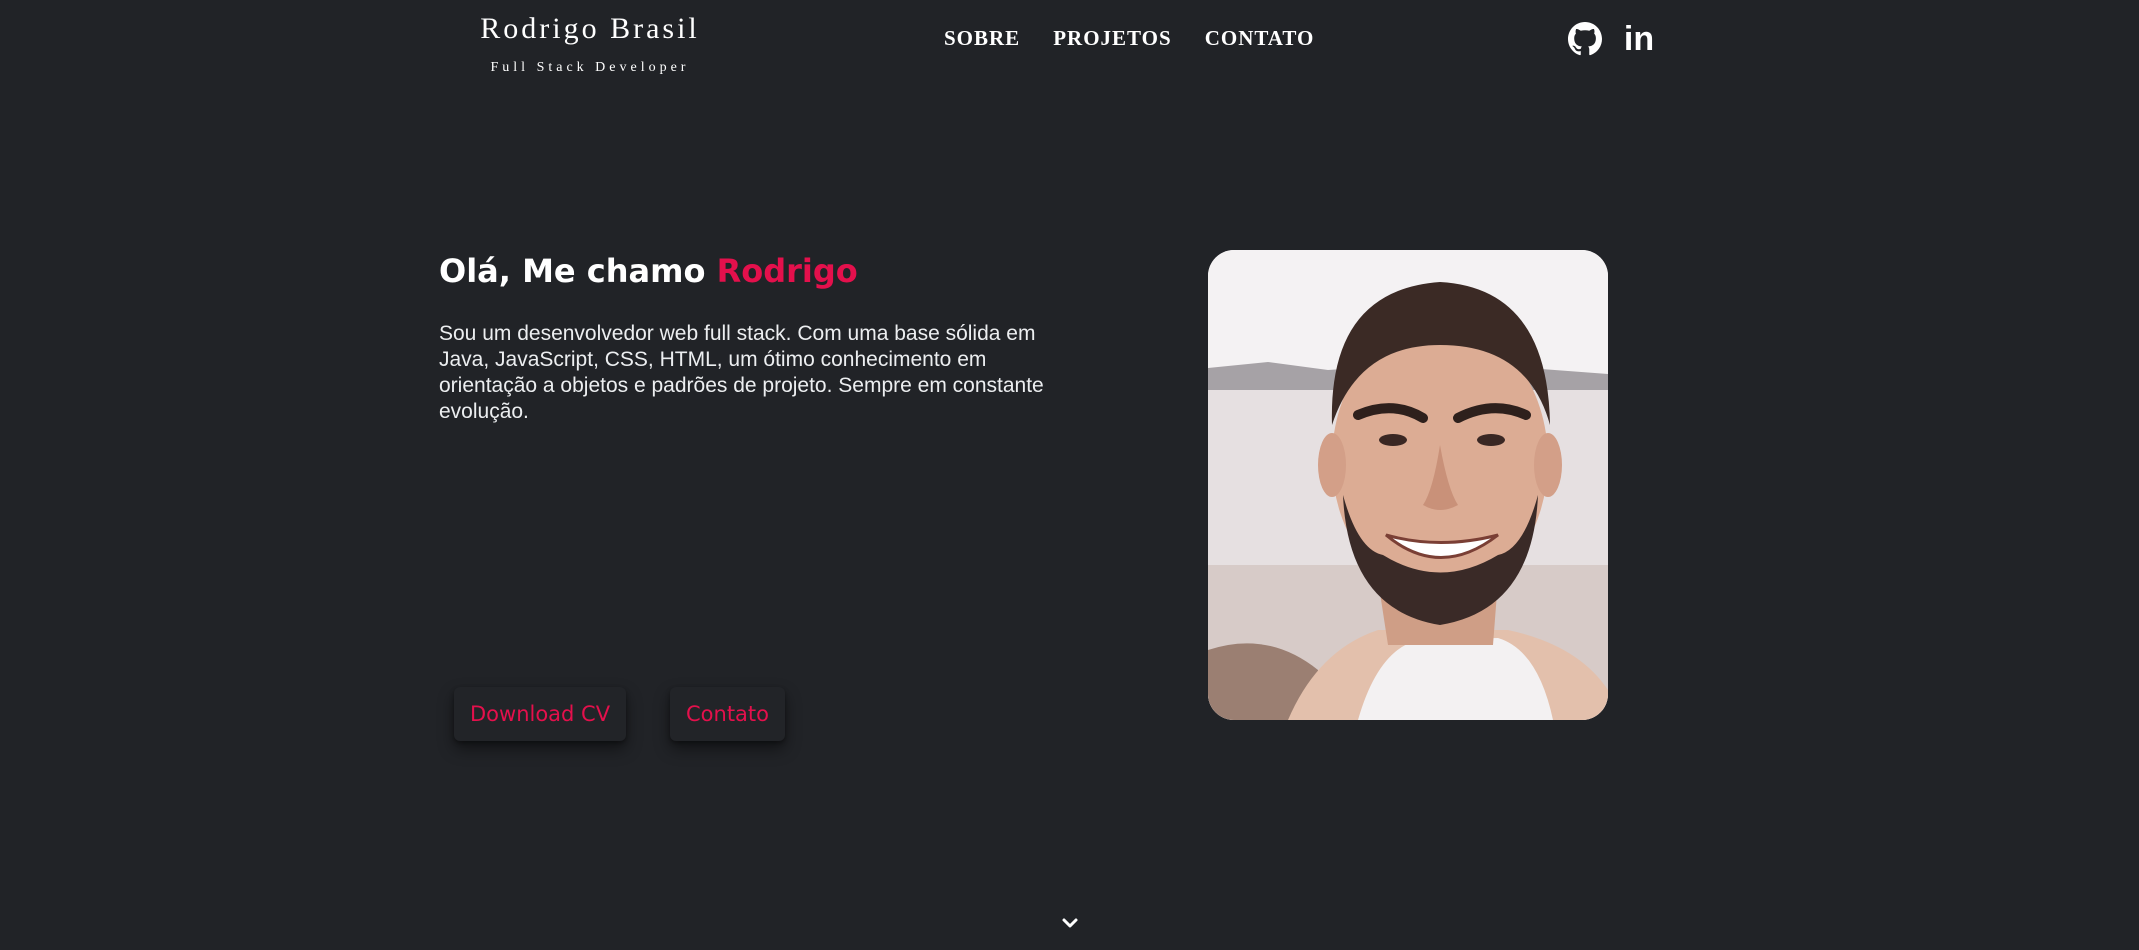 Image resolution: width=2139 pixels, height=950 pixels. I want to click on nav-item-projetos: PROJETOS, so click(1112, 38).